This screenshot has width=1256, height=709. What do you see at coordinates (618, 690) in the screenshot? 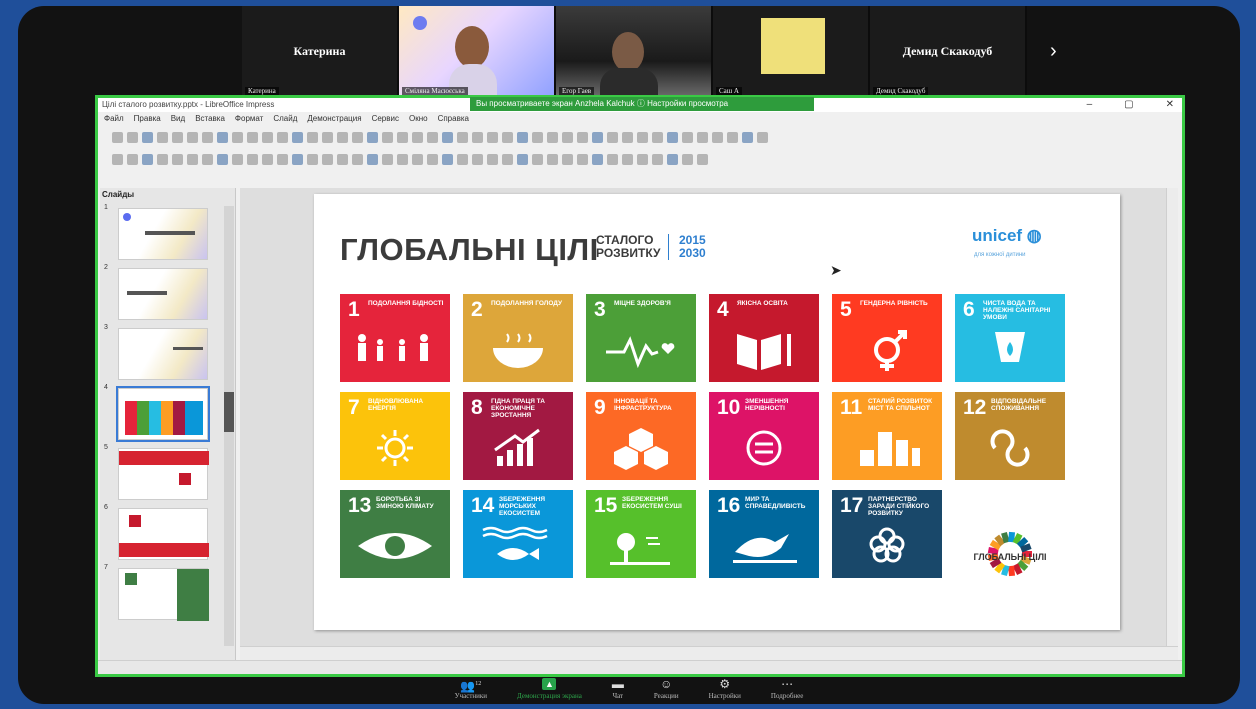
I see `chat-button: ▬ Чат` at bounding box center [618, 690].